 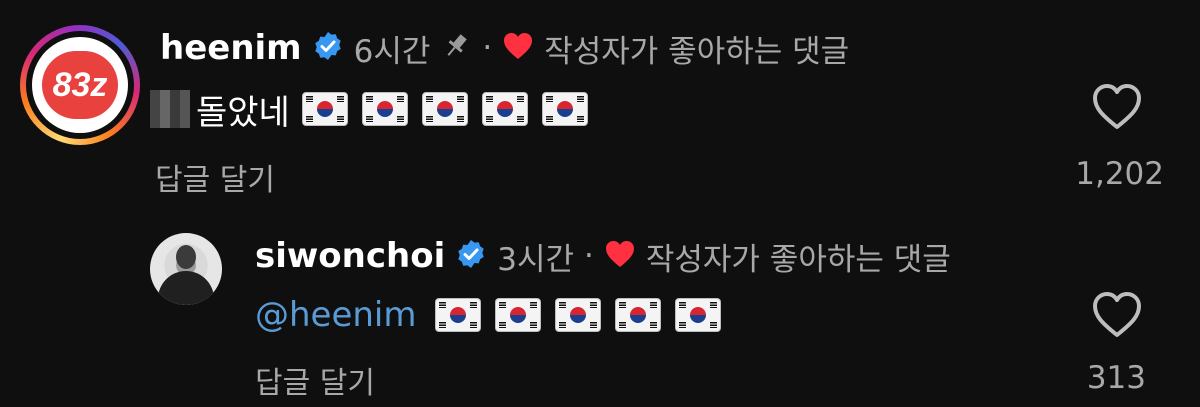 I want to click on username-heenim: heenim, so click(x=231, y=48).